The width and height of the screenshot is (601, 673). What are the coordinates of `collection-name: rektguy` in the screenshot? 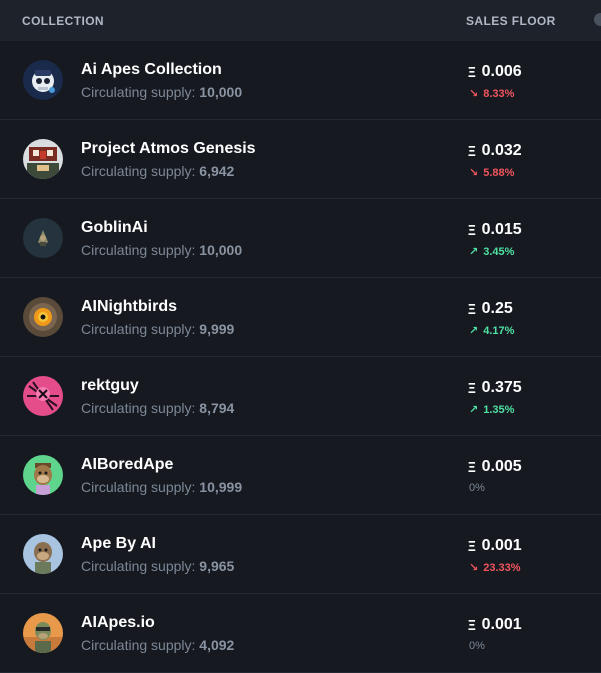 It's located at (110, 386).